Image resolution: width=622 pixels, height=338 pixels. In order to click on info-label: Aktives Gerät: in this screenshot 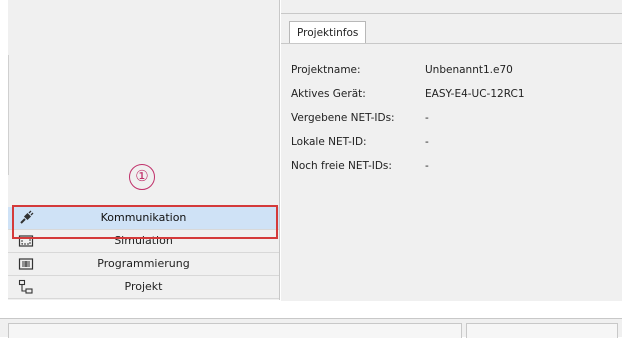, I will do `click(328, 94)`.